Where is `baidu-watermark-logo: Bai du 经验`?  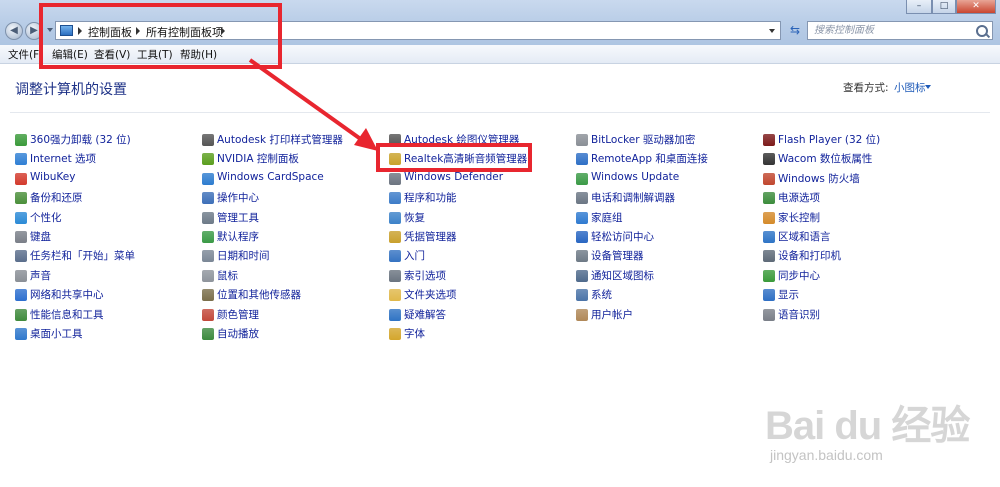
baidu-watermark-logo: Bai du 经验 is located at coordinates (867, 426).